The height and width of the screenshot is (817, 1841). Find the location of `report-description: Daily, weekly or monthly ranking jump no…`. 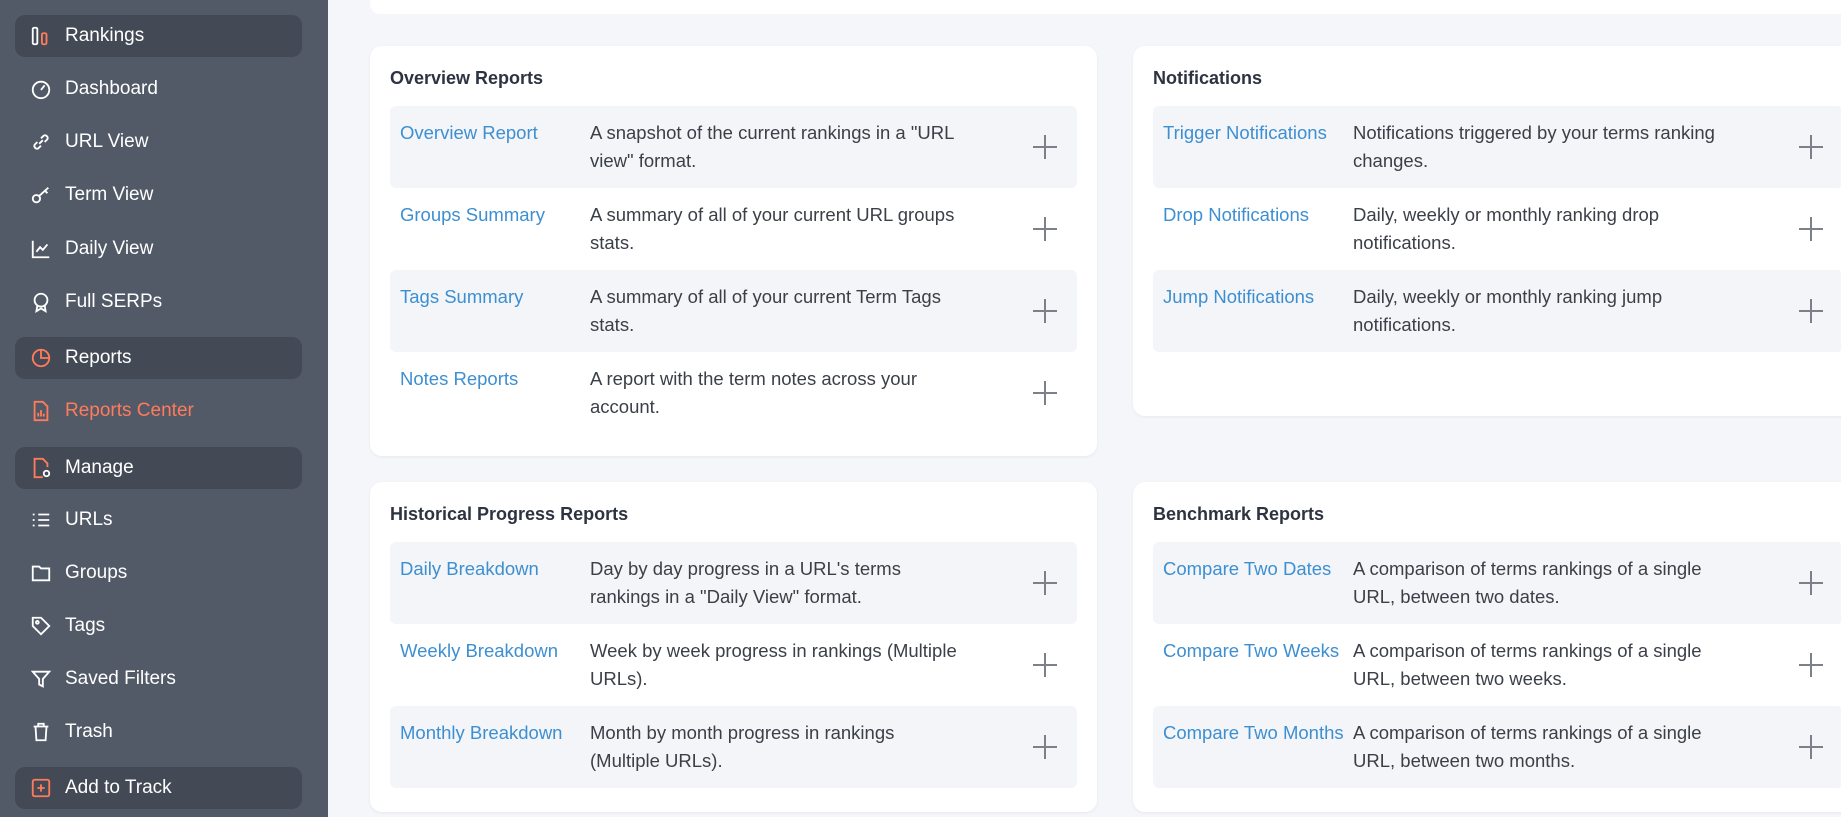

report-description: Daily, weekly or monthly ranking jump no… is located at coordinates (1508, 310).